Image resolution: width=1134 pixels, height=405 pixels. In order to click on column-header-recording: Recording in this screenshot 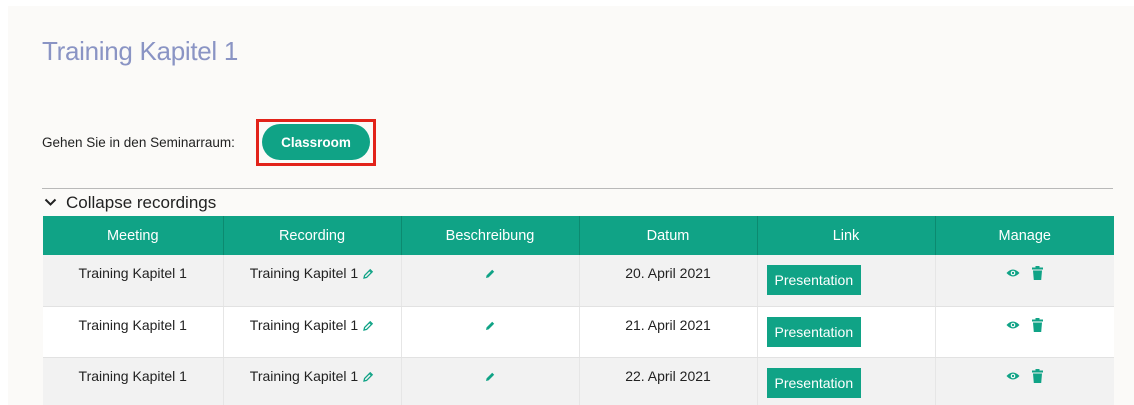, I will do `click(312, 235)`.